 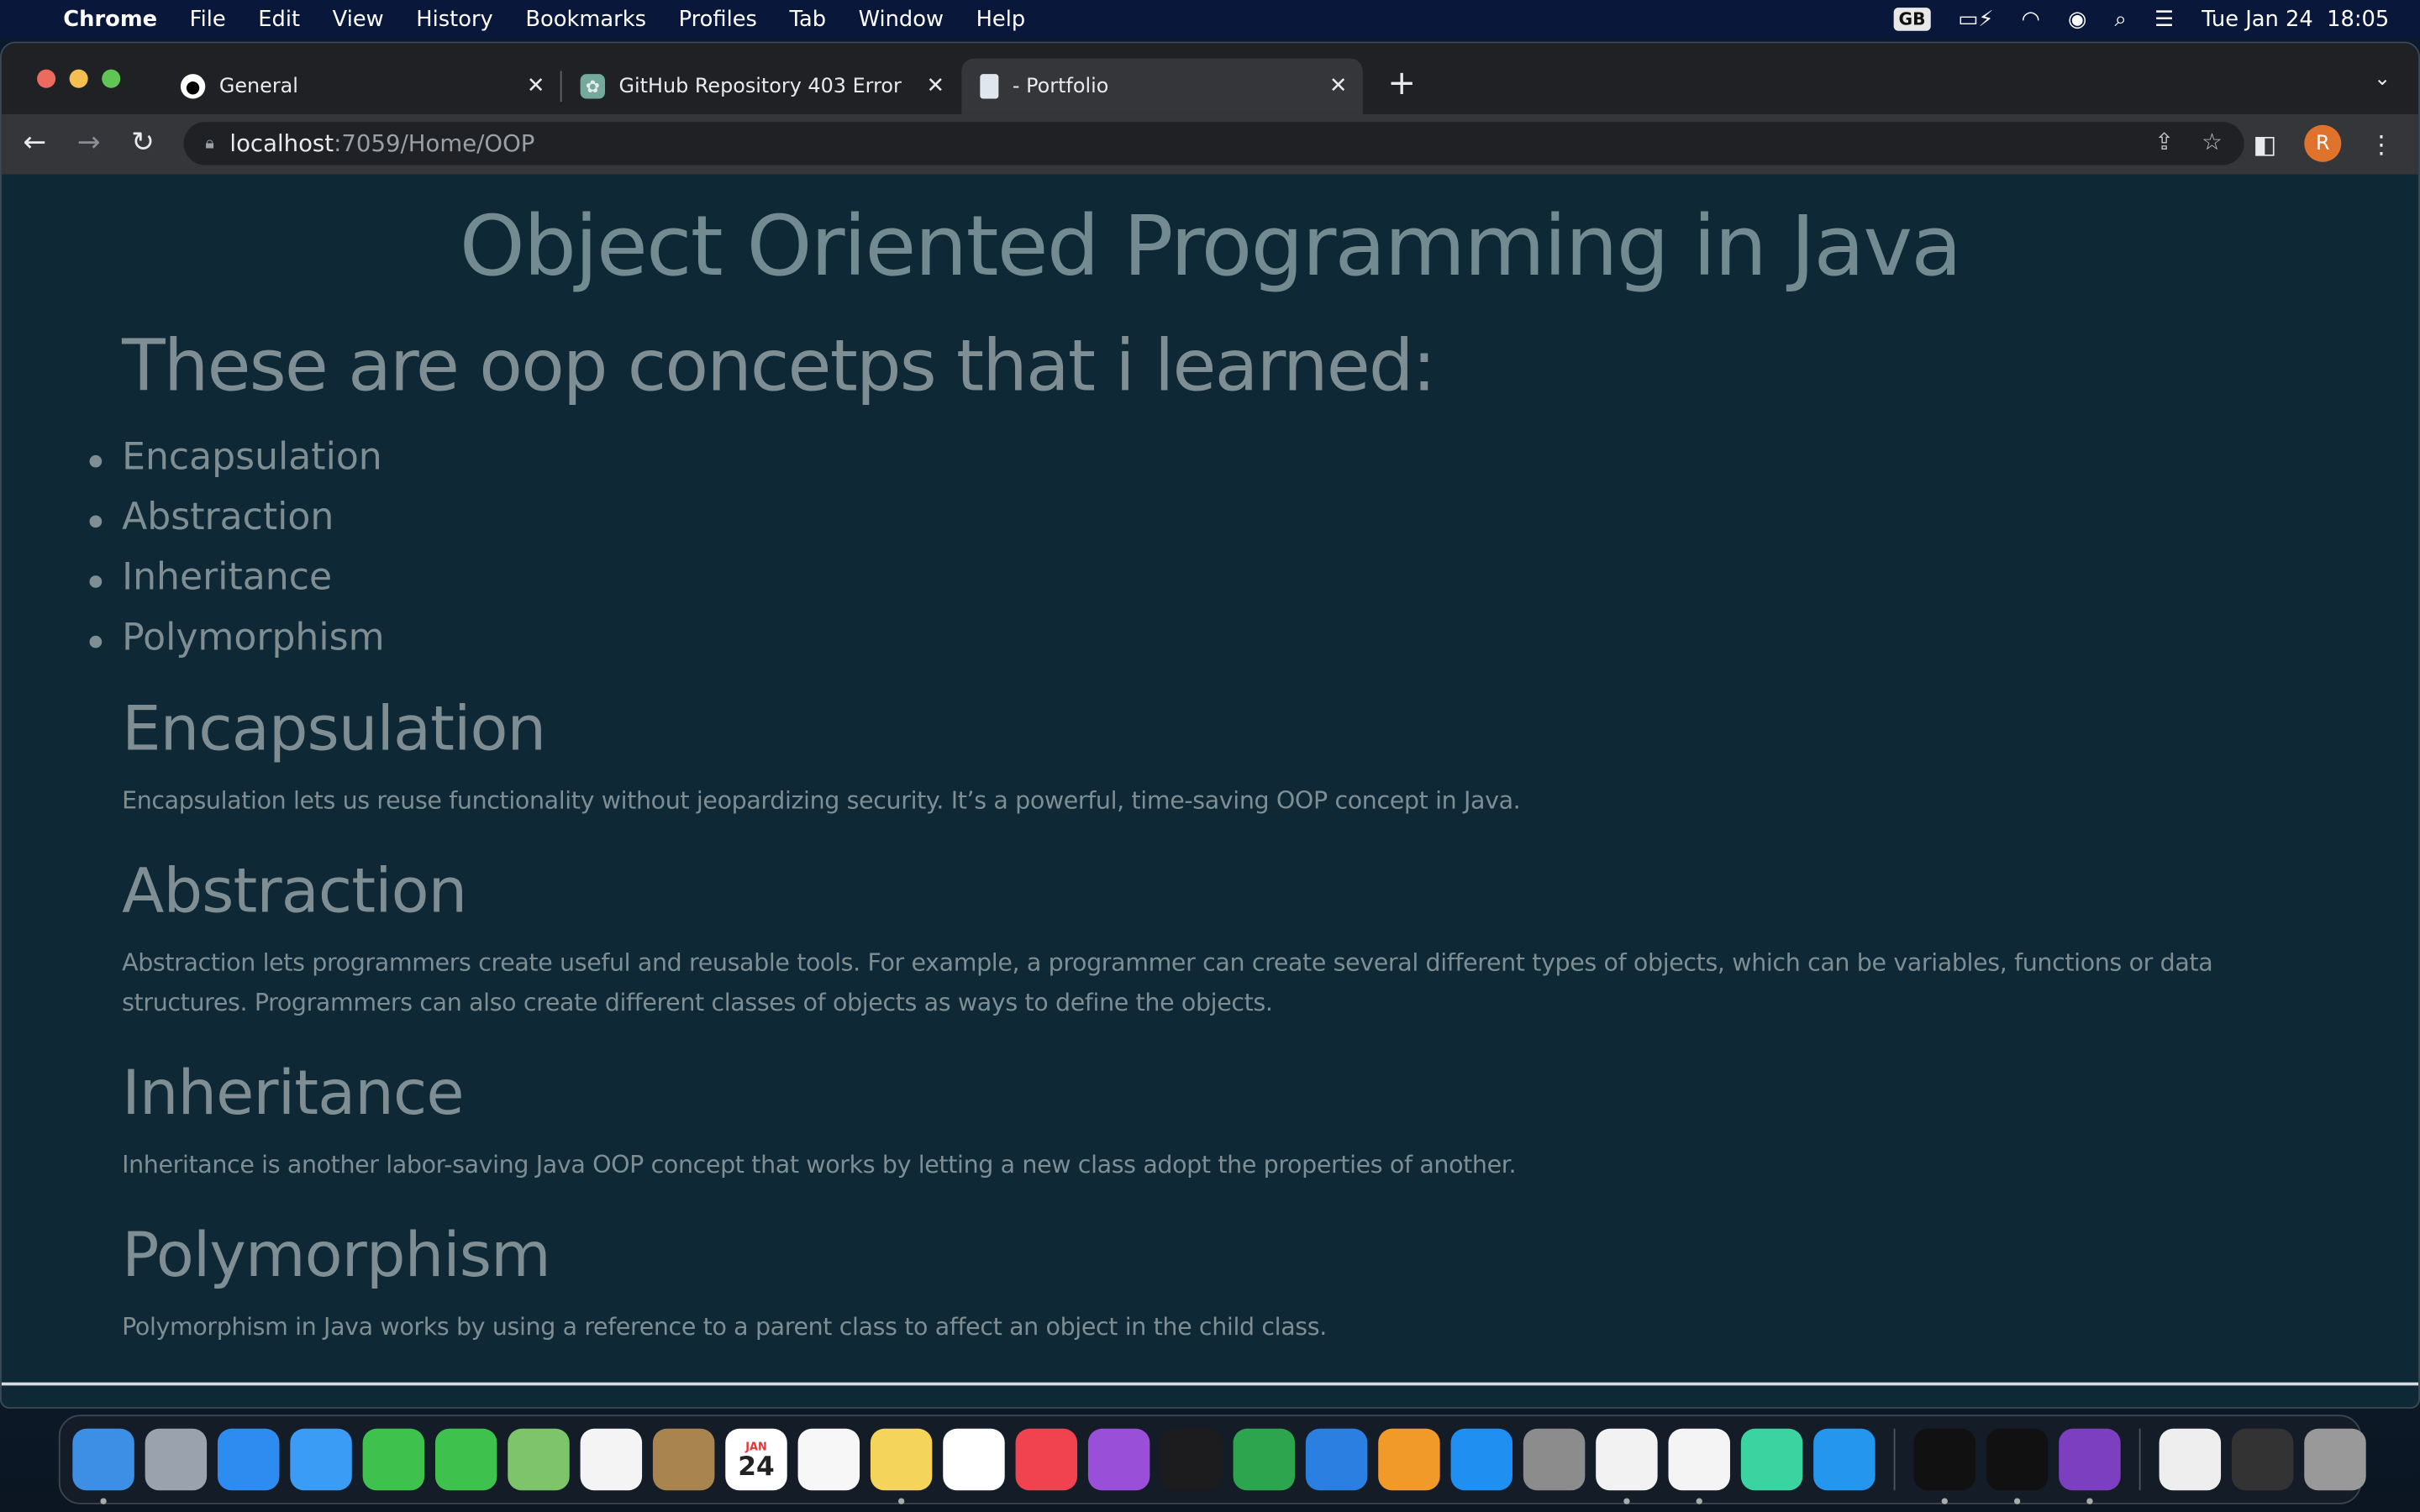 I want to click on menu-bookmarks: Bookmarks, so click(x=585, y=19).